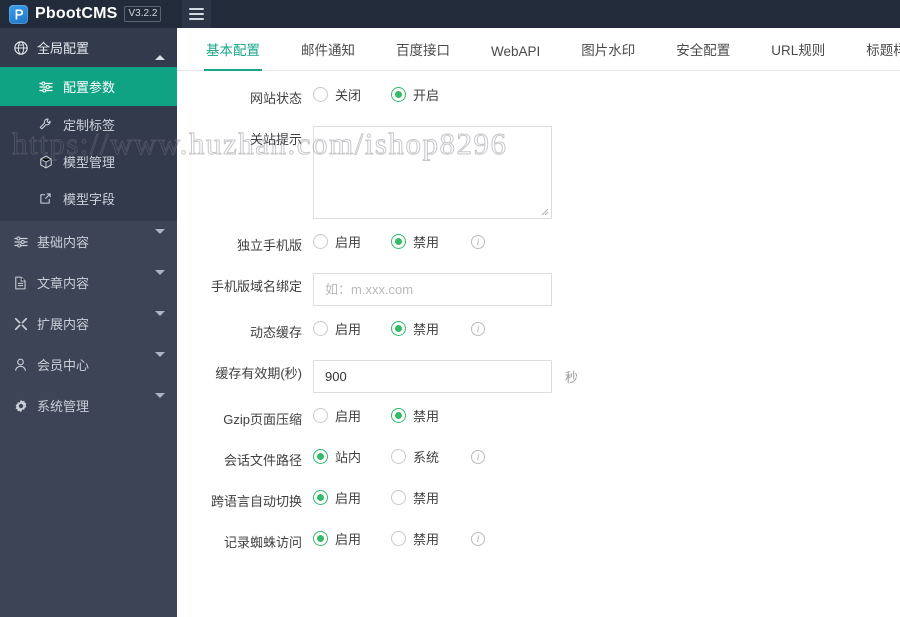  Describe the element at coordinates (337, 94) in the screenshot. I see `radio-site-status-off: 关闭` at that location.